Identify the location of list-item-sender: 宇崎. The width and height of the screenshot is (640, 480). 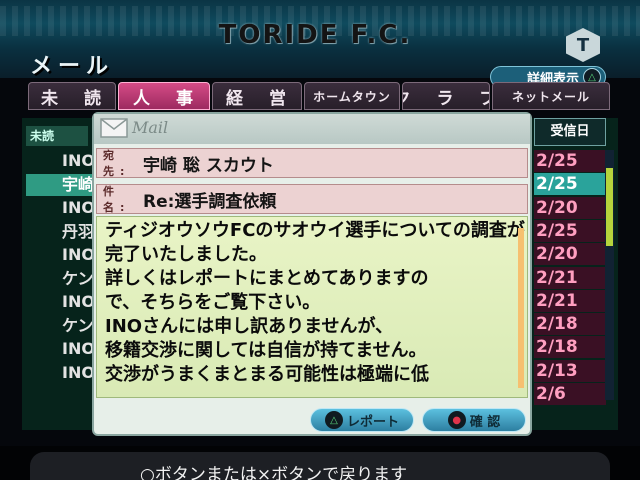
(64, 184).